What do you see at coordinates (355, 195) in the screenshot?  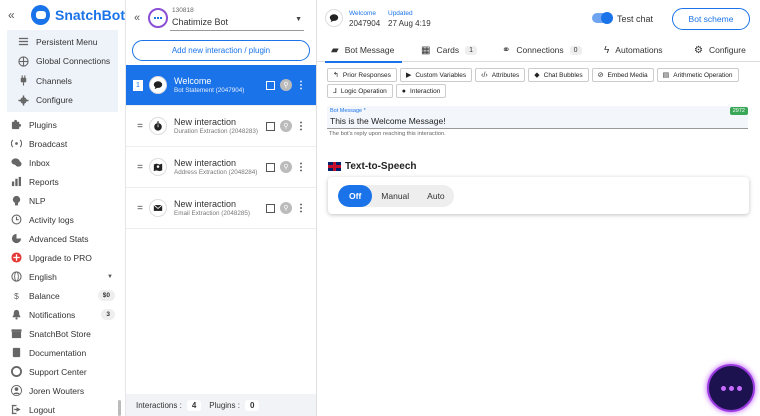 I see `tts-option-off: Off` at bounding box center [355, 195].